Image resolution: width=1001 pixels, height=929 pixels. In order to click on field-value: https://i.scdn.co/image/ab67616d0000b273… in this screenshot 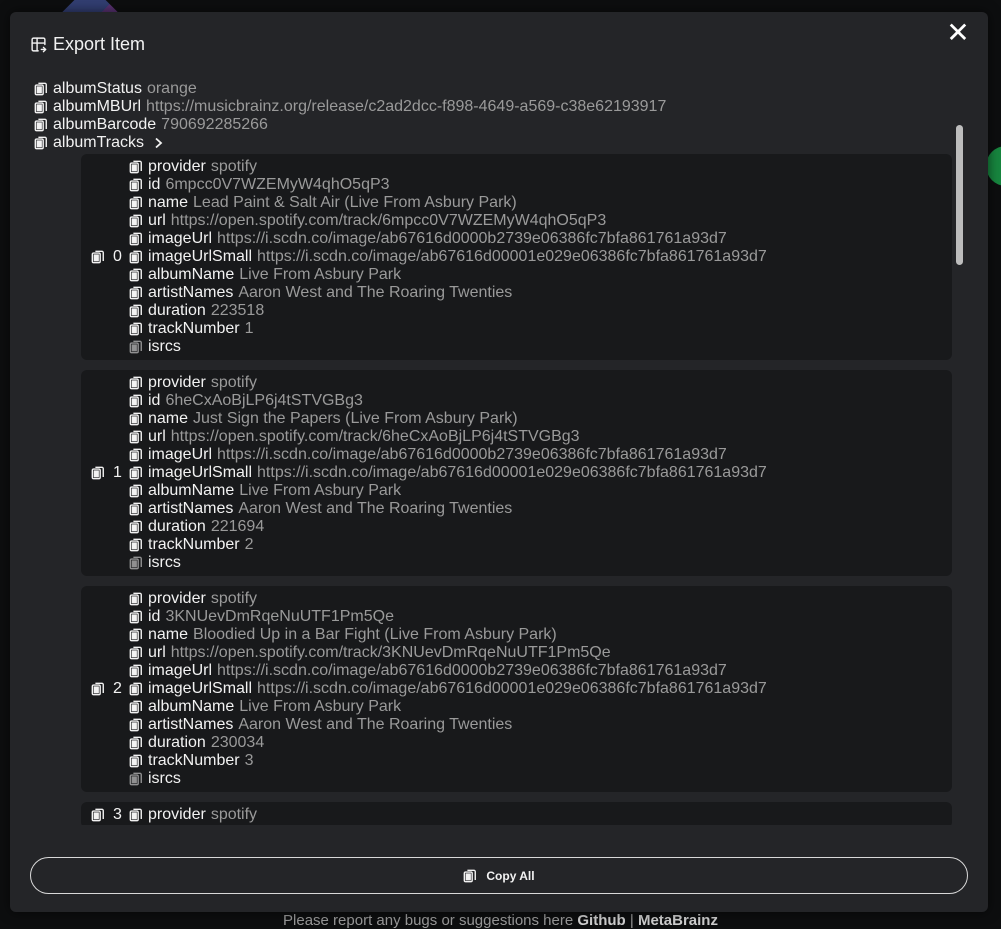, I will do `click(472, 454)`.